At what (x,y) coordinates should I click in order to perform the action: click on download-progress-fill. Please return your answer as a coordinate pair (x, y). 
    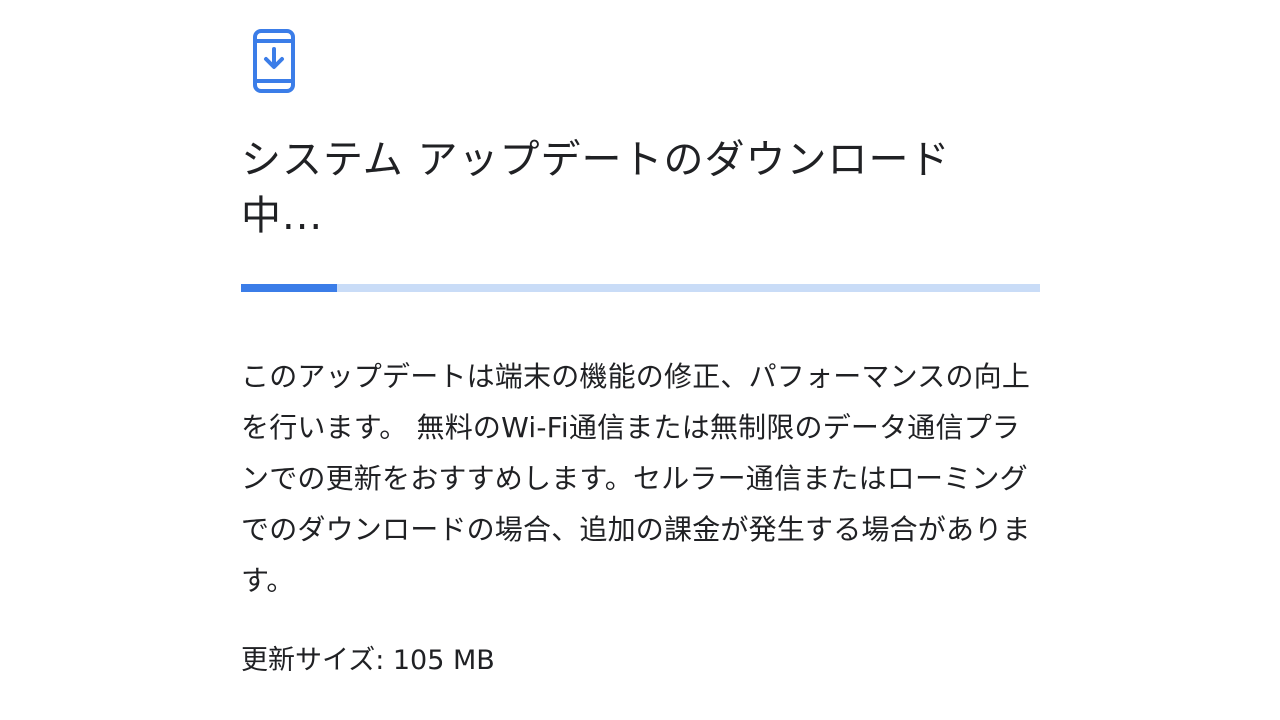
    Looking at the image, I should click on (289, 288).